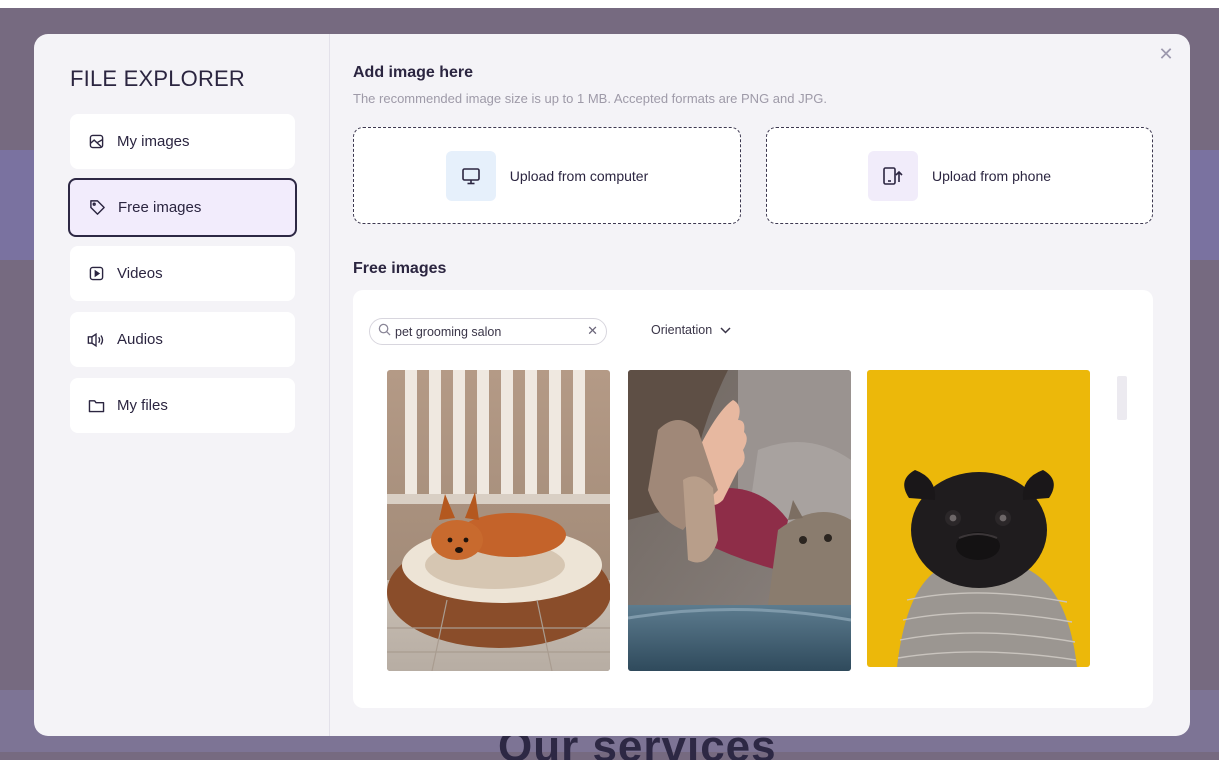 The height and width of the screenshot is (760, 1219). What do you see at coordinates (682, 330) in the screenshot?
I see `orientation-label: Orientation` at bounding box center [682, 330].